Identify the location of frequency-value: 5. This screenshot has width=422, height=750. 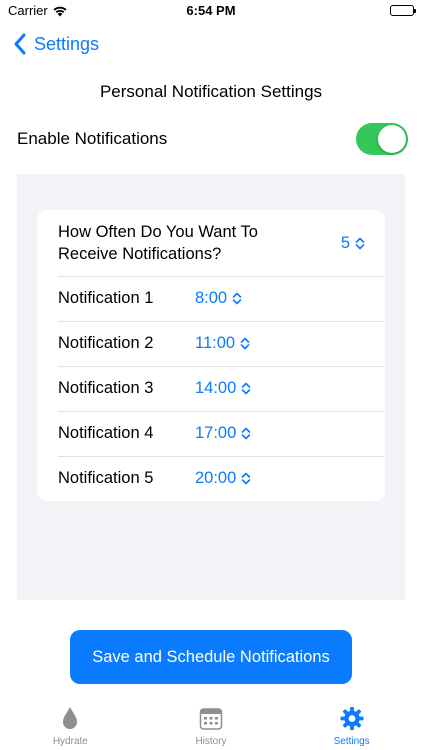
(345, 242).